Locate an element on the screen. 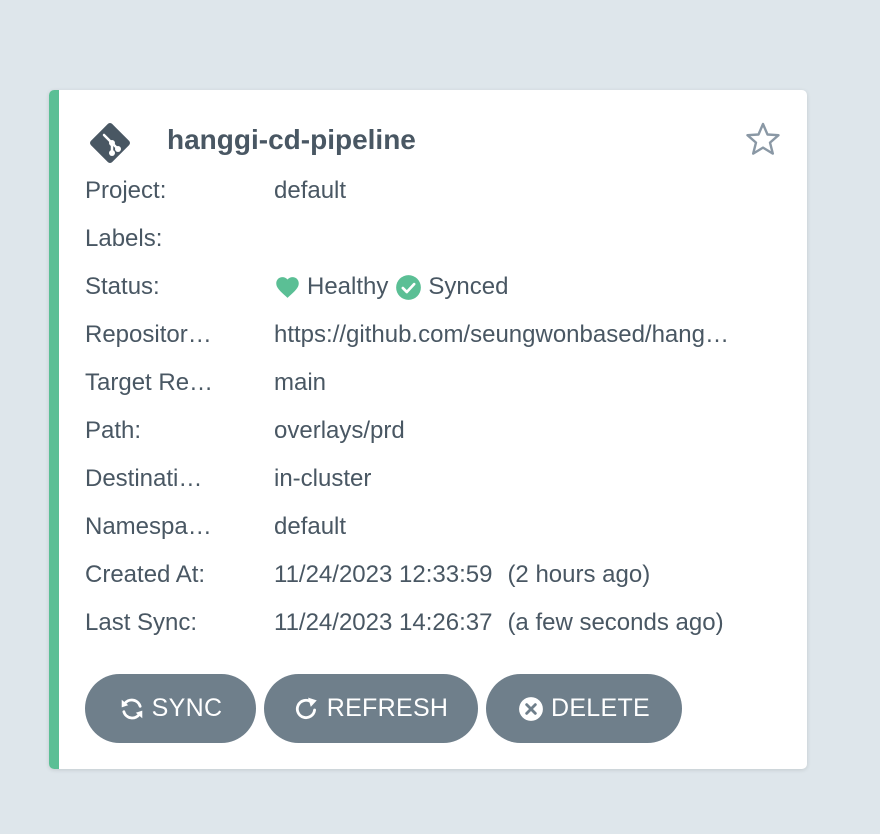  star-outline-icon is located at coordinates (763, 140).